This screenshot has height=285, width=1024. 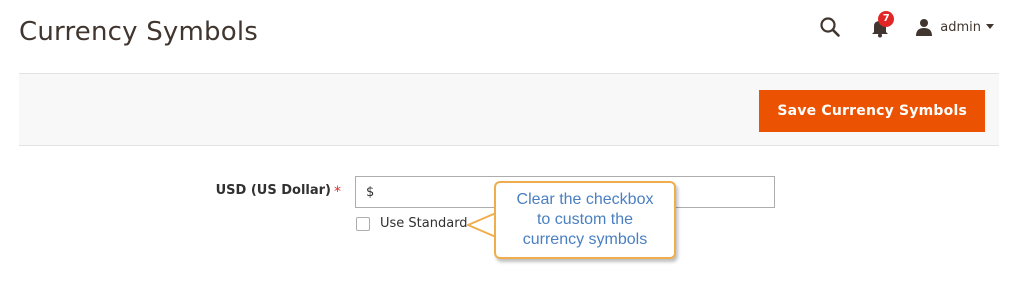 I want to click on search-button, so click(x=830, y=27).